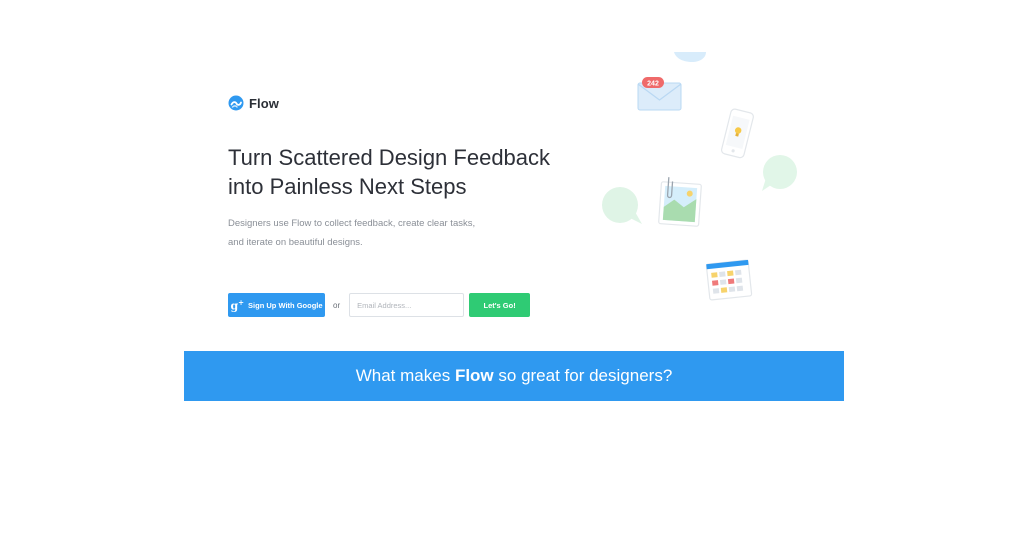  I want to click on subtext-line-2: and iterate on beautiful designs., so click(295, 242).